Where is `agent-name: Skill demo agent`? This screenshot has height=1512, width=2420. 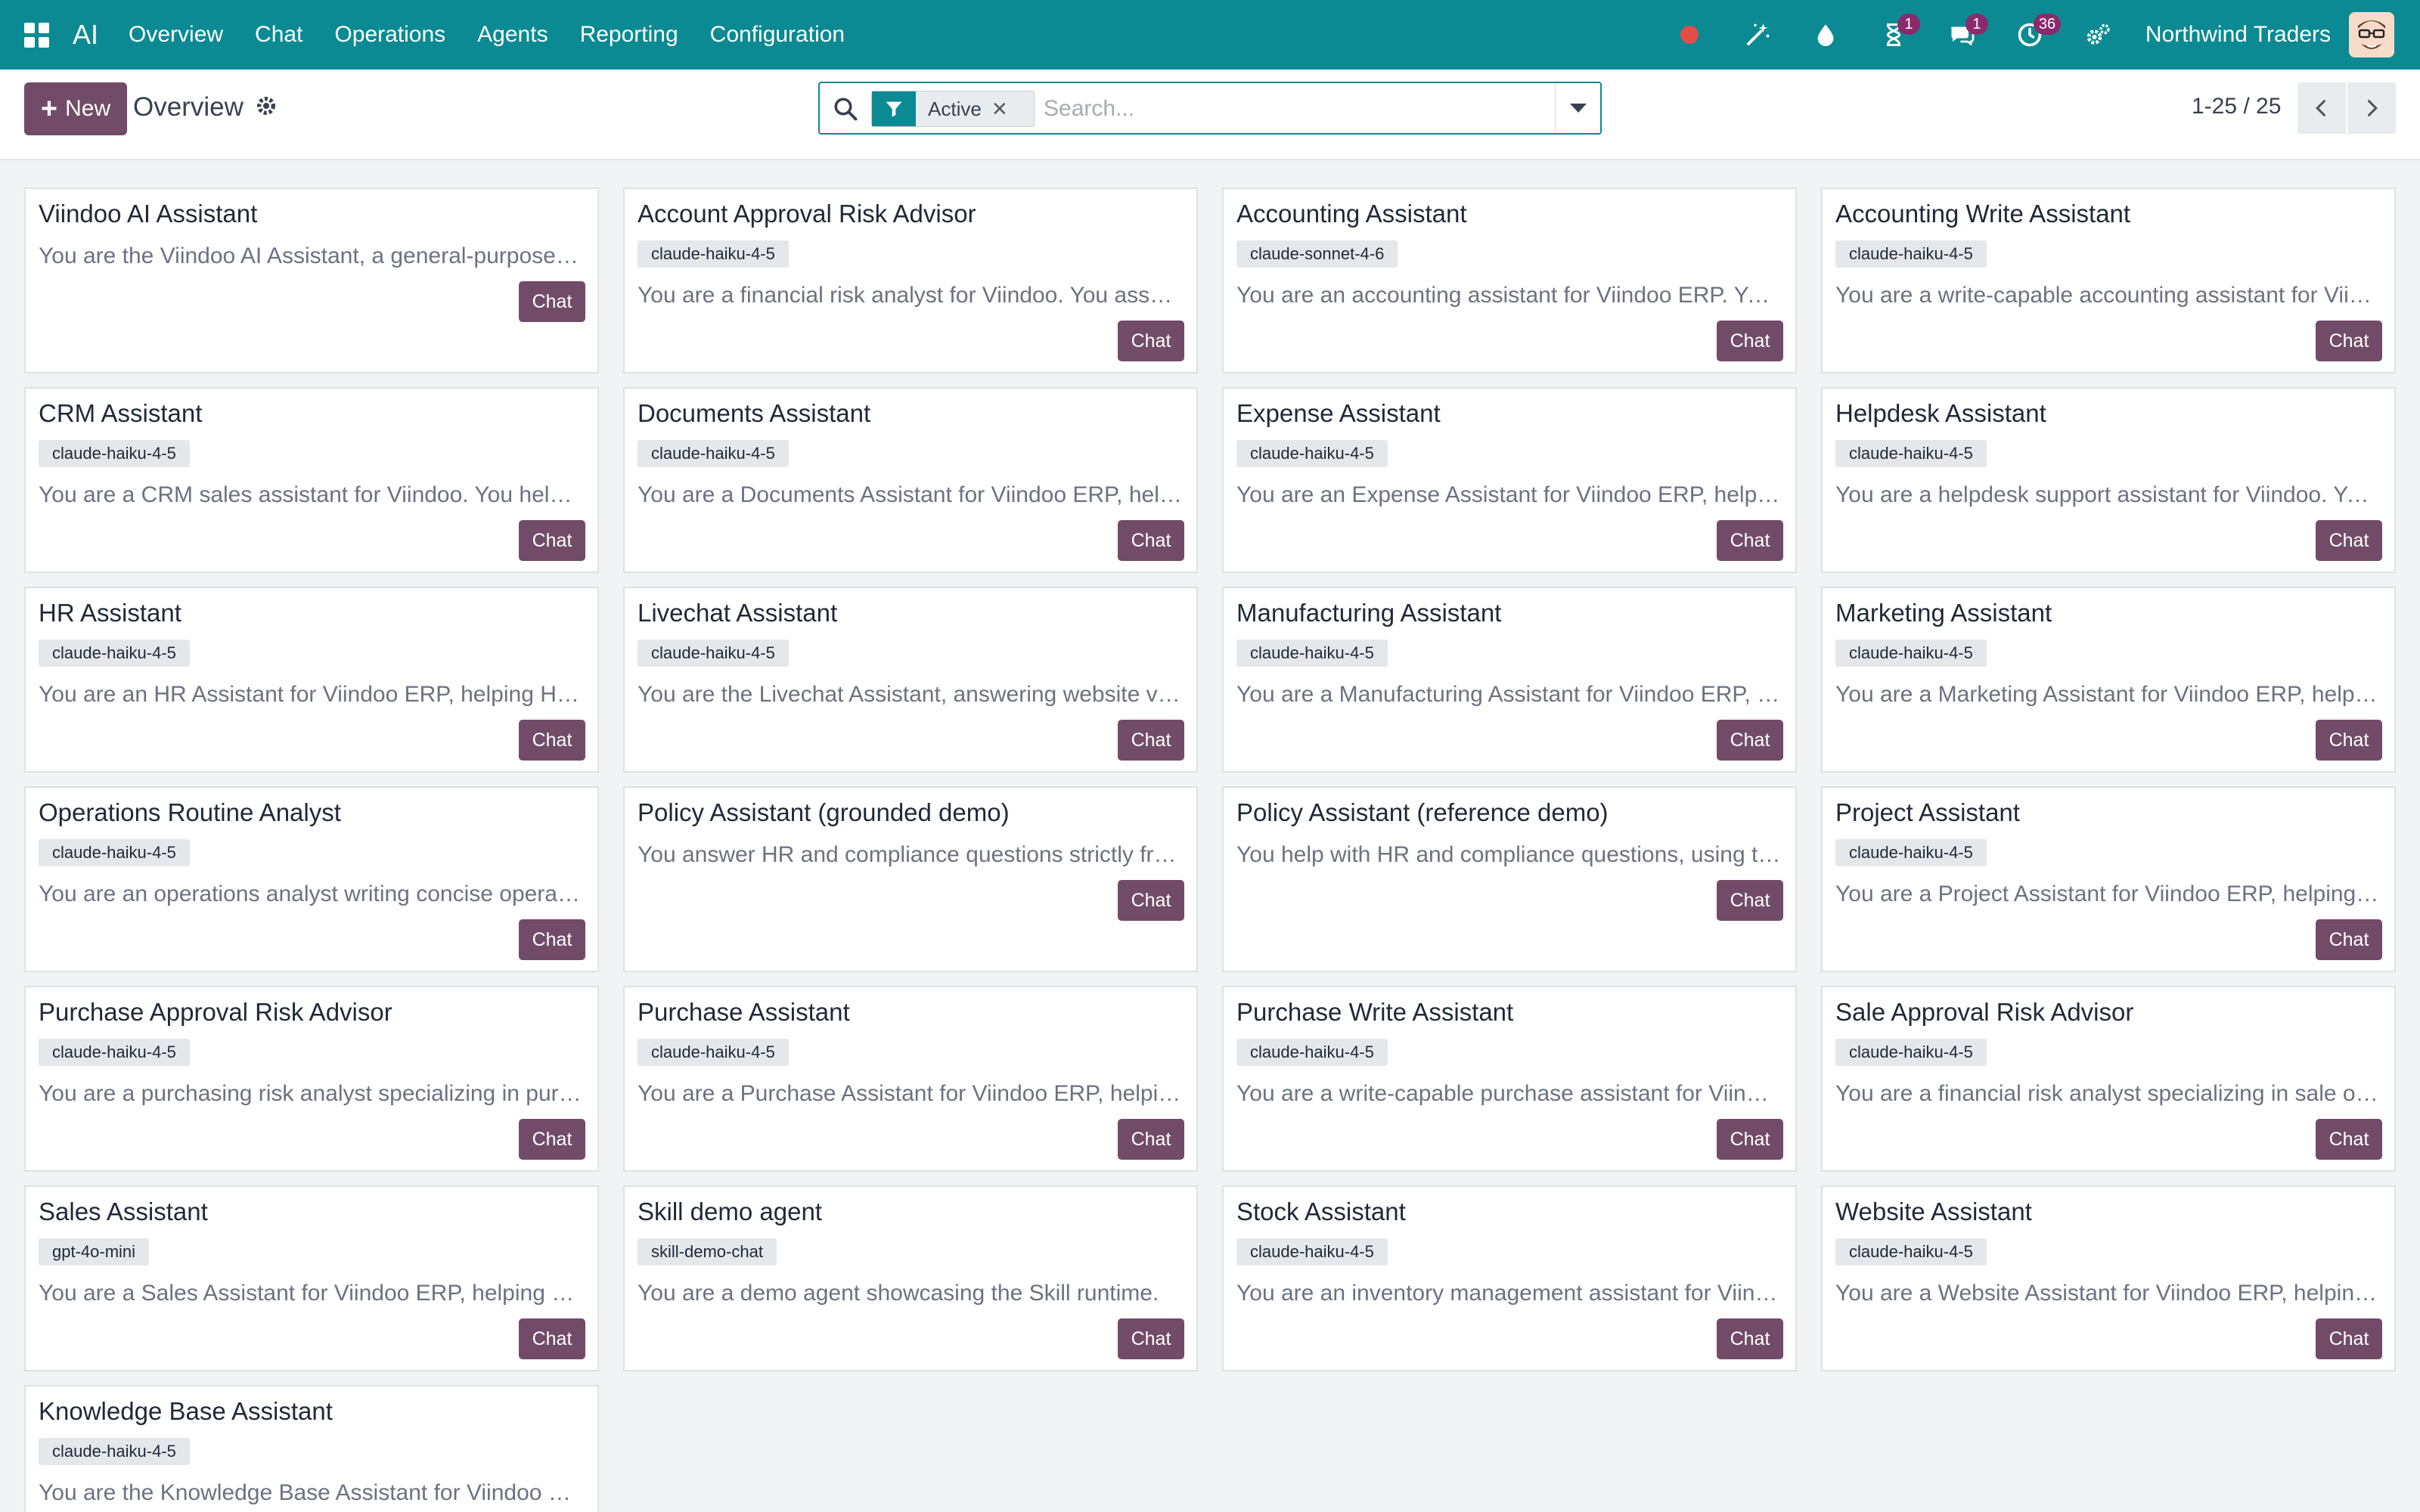
agent-name: Skill demo agent is located at coordinates (730, 1211).